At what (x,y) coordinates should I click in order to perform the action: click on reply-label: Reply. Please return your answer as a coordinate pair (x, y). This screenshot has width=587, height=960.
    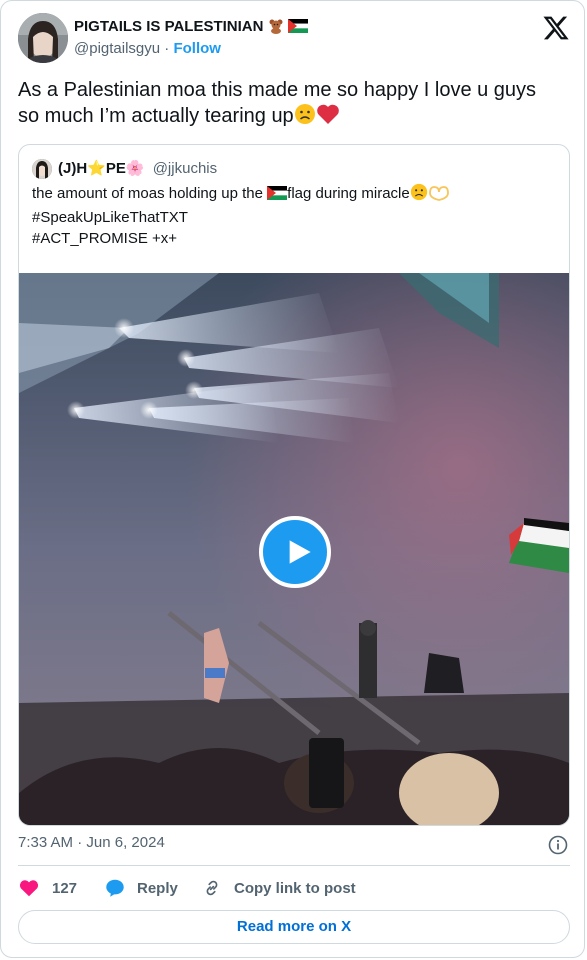
    Looking at the image, I should click on (157, 888).